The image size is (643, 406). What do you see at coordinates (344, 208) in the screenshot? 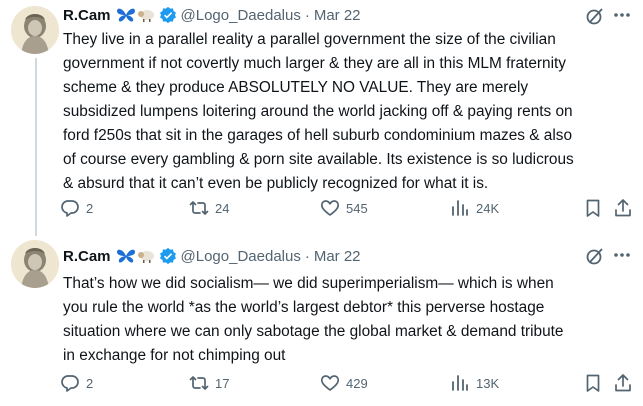
I see `like-button: 545` at bounding box center [344, 208].